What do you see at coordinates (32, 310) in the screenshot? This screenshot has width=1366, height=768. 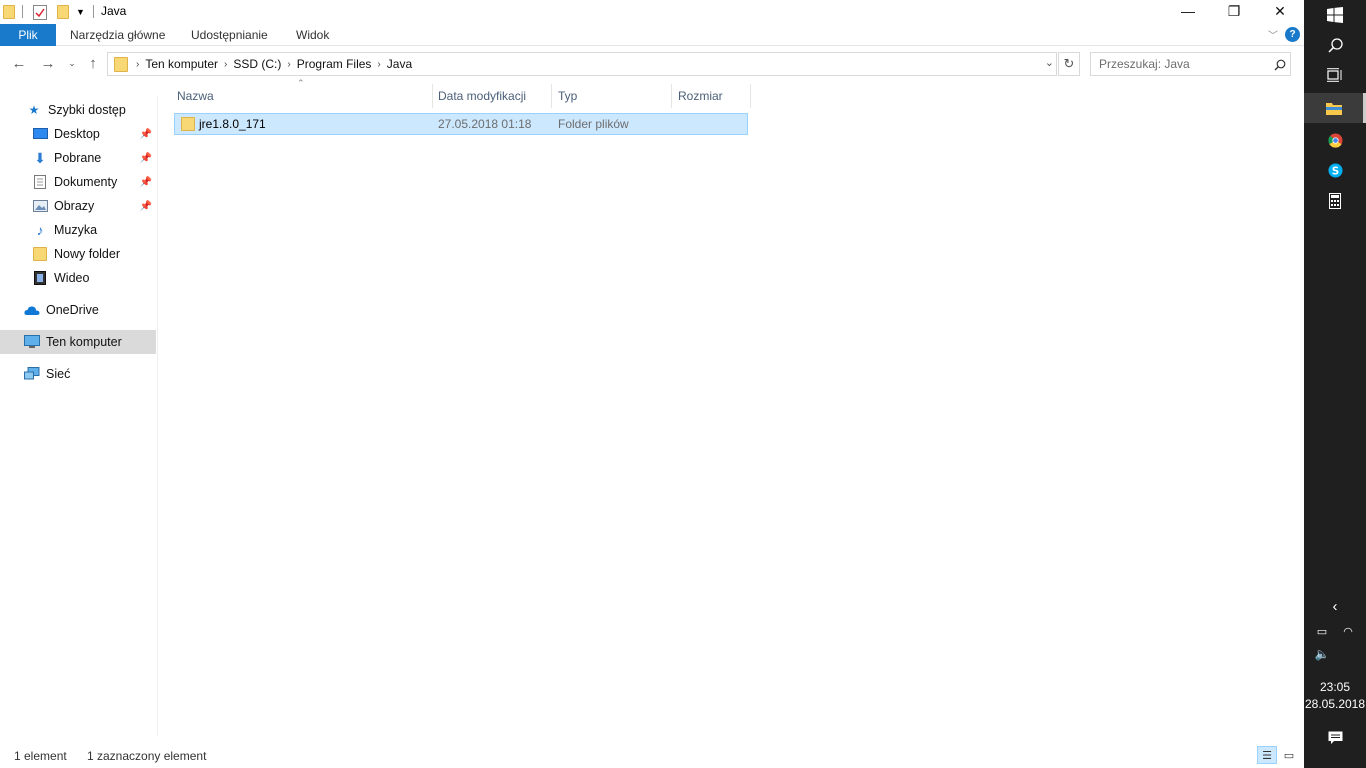 I see `cloud-icon` at bounding box center [32, 310].